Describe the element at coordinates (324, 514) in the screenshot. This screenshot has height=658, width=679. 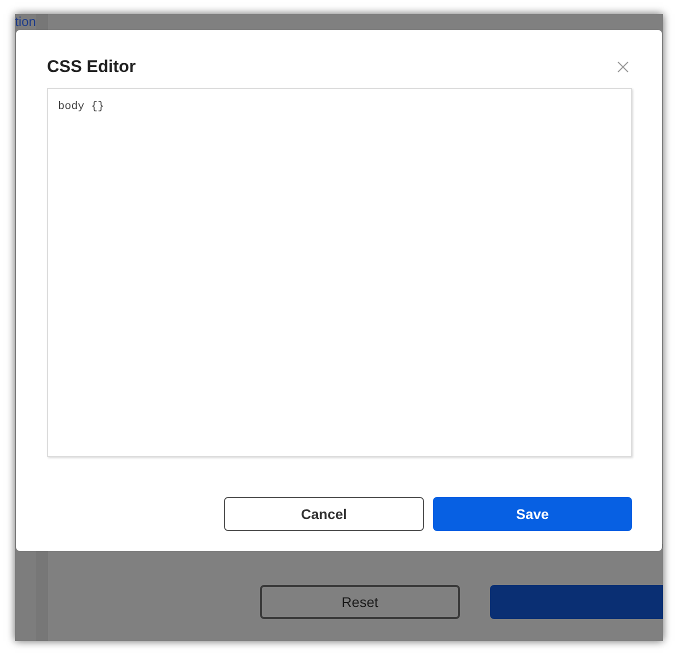
I see `cancel-button: Cancel` at that location.